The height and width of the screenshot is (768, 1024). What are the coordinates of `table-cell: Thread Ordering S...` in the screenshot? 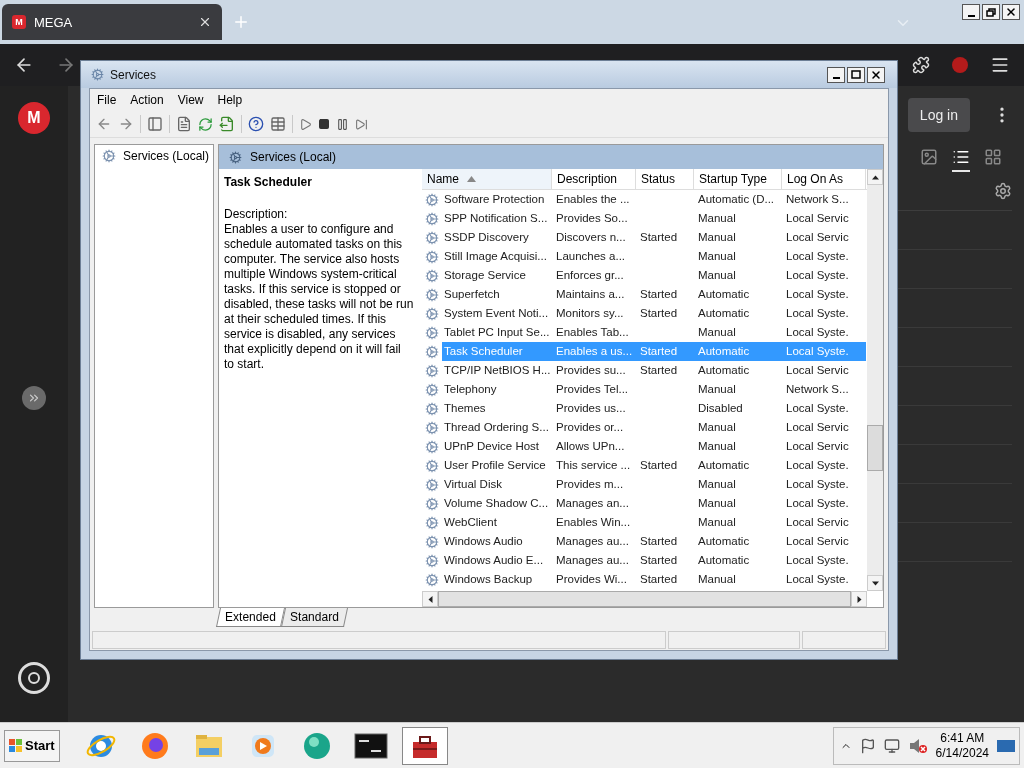 It's located at (497, 427).